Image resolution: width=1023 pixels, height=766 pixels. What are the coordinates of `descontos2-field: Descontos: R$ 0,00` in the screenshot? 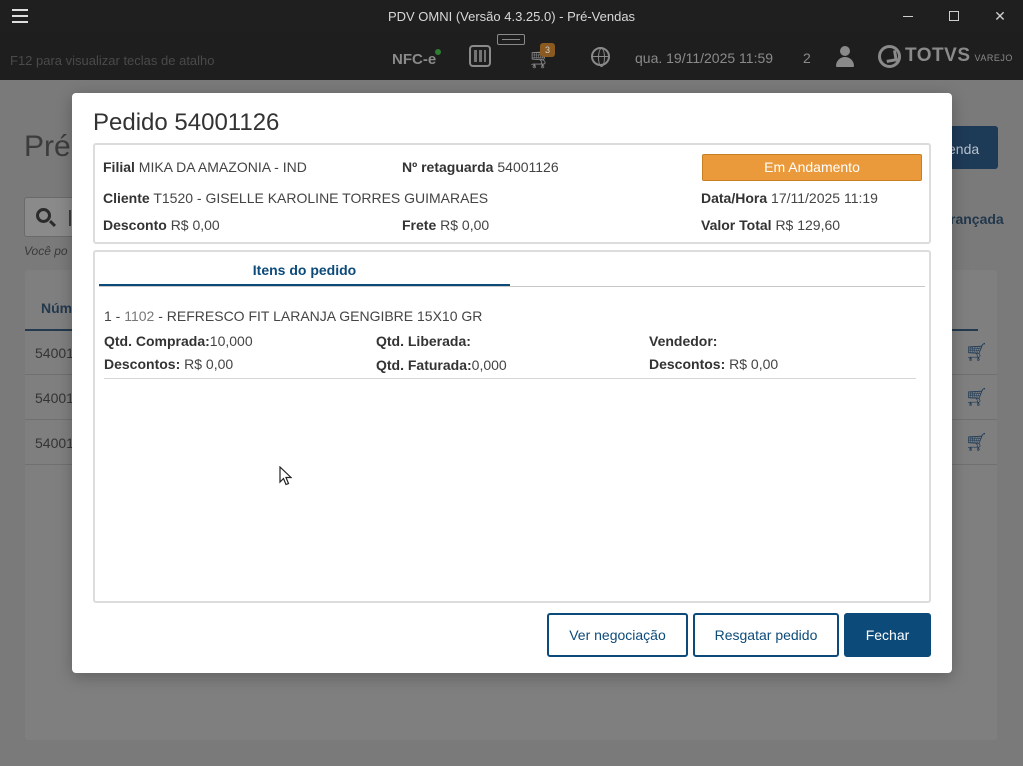 It's located at (713, 364).